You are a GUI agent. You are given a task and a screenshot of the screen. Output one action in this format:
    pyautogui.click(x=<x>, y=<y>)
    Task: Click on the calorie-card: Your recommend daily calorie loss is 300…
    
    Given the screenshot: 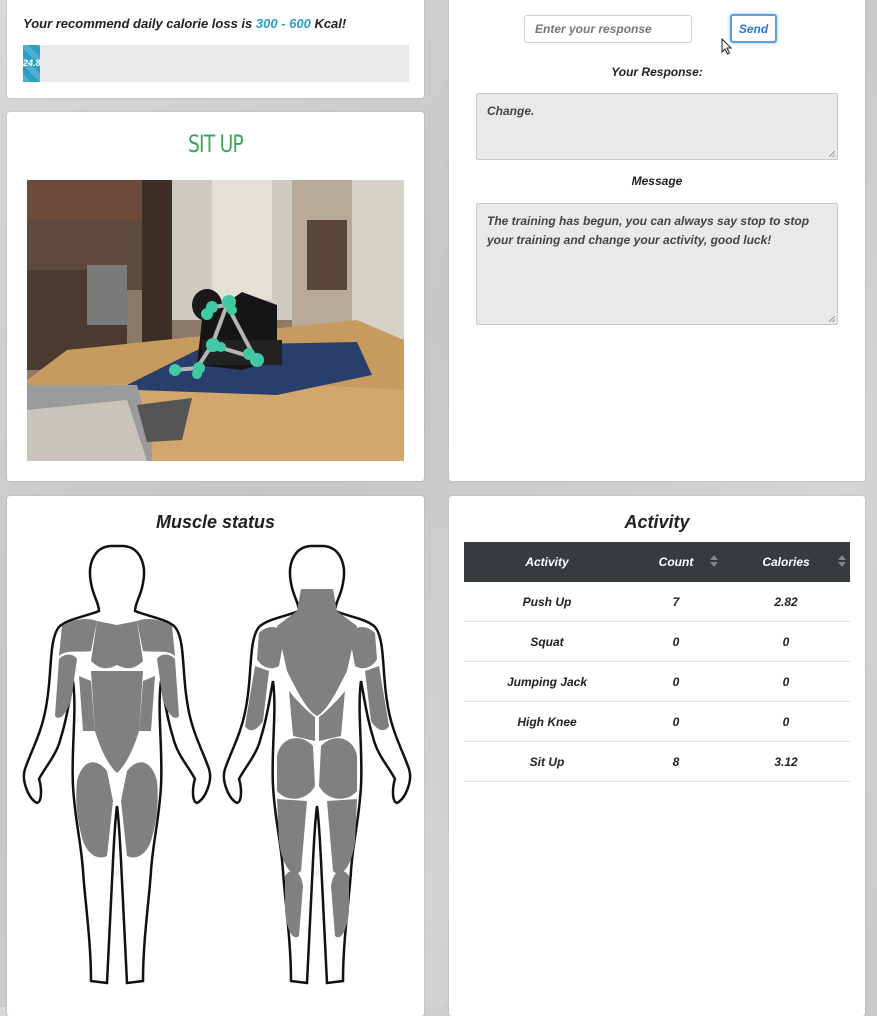 What is the action you would take?
    pyautogui.click(x=215, y=49)
    